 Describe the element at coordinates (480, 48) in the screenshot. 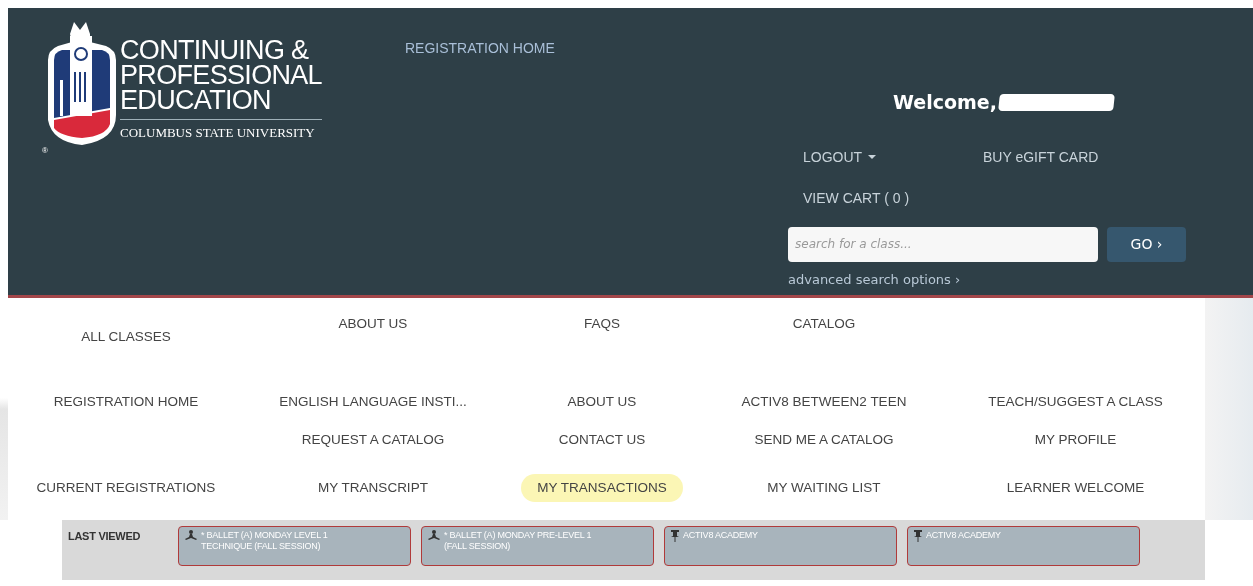

I see `registration-home-link: REGISTRATION HOME` at that location.